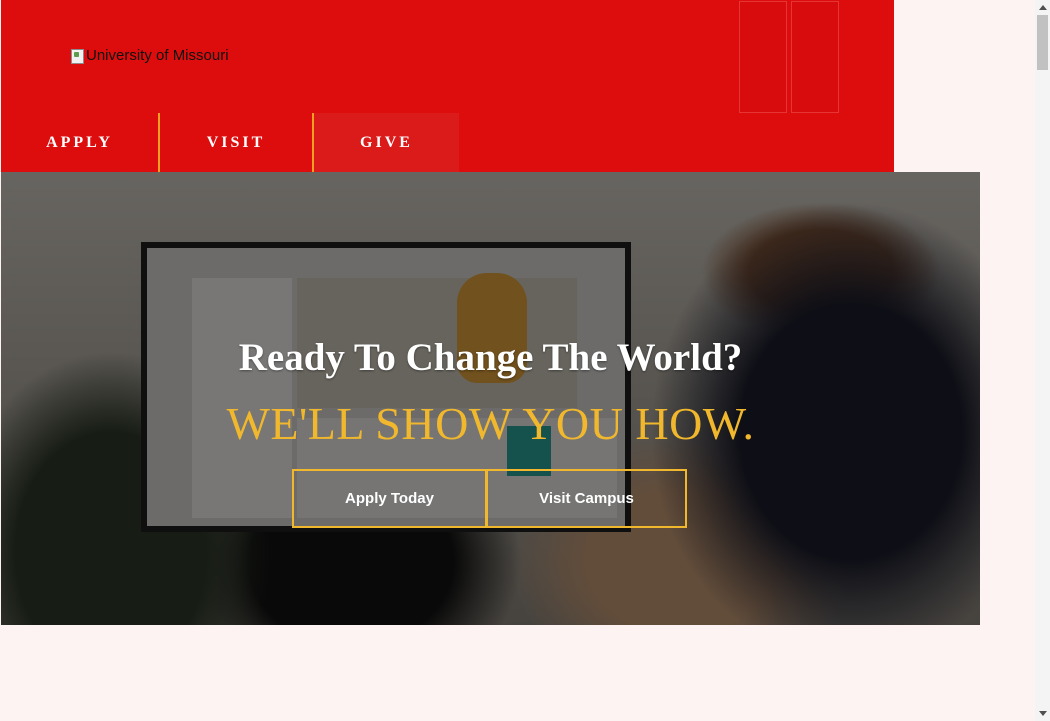 The width and height of the screenshot is (1050, 721). I want to click on university-logo-link: University of Missouri, so click(149, 55).